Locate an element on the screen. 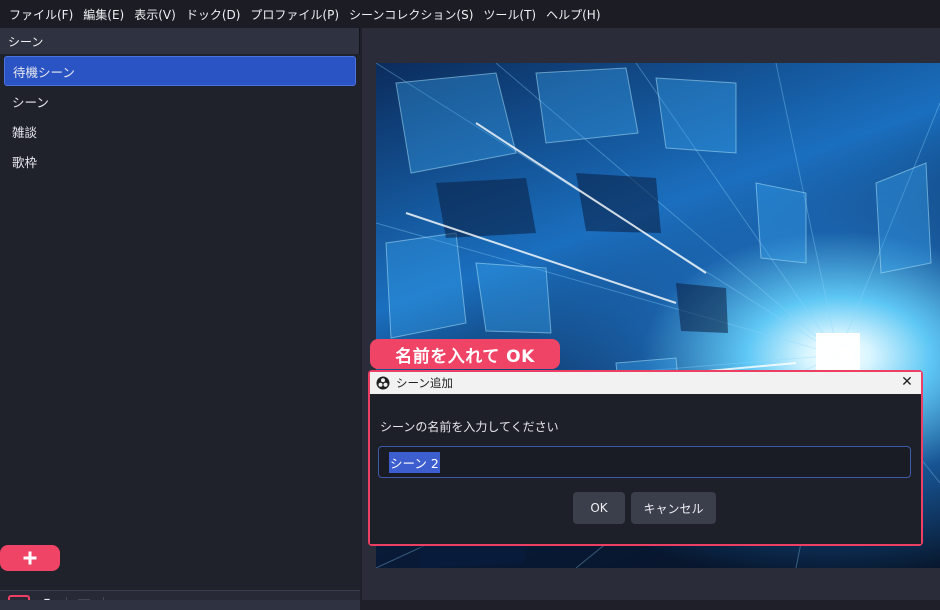 Image resolution: width=940 pixels, height=610 pixels. scene-name-input-value: シーン 2 is located at coordinates (414, 462).